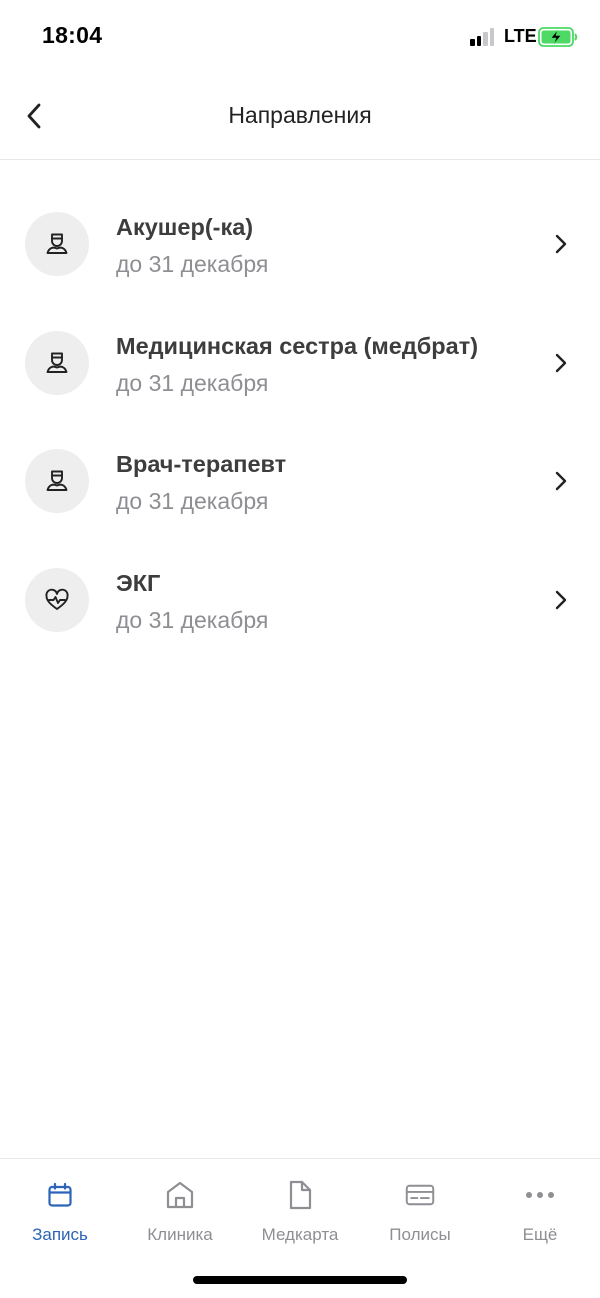 This screenshot has height=1298, width=600. I want to click on home-indicator, so click(300, 1280).